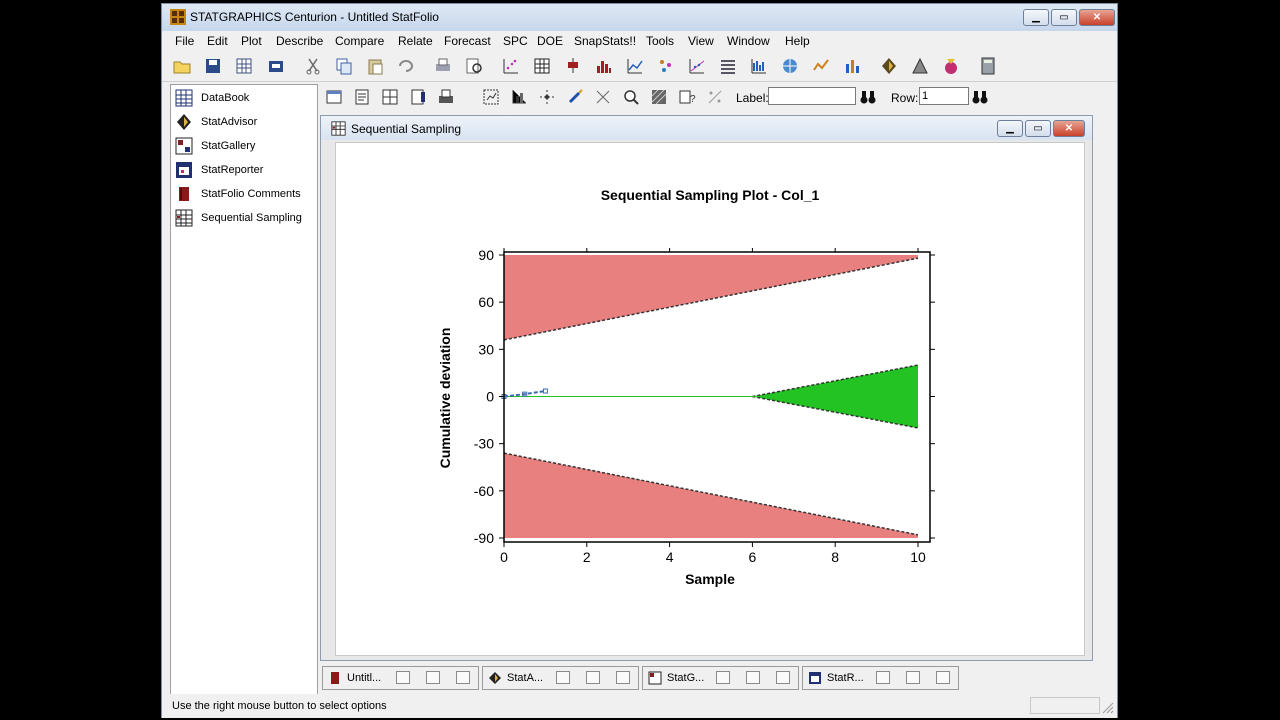 This screenshot has width=1280, height=720. I want to click on analysis-toolbar: ? Label: Row: 1, so click(717, 98).